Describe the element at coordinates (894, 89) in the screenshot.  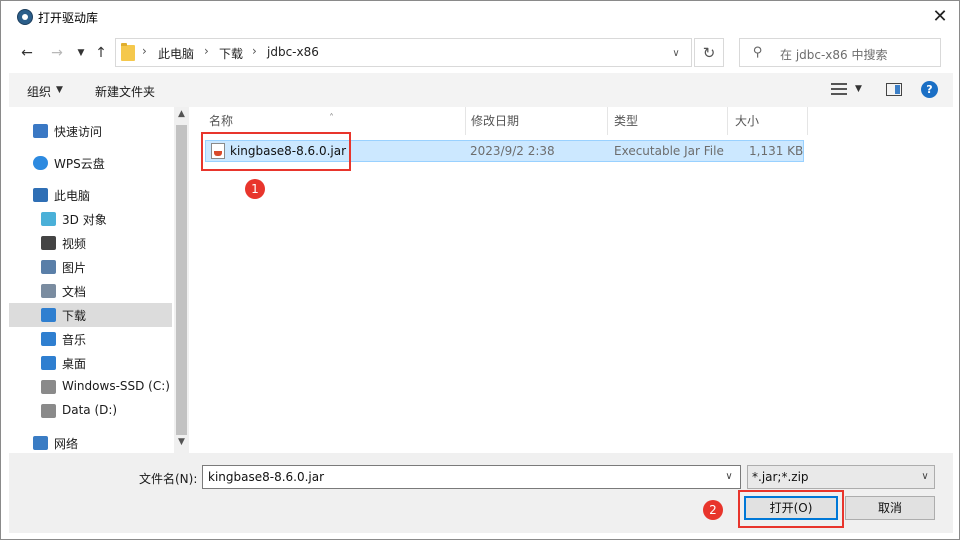
I see `preview-pane-icon` at that location.